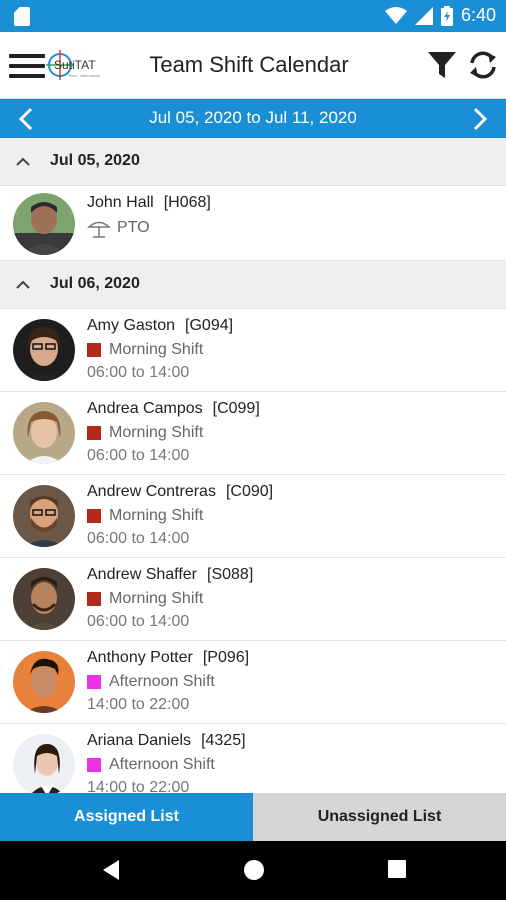 This screenshot has width=506, height=900. I want to click on back-icon, so click(111, 870).